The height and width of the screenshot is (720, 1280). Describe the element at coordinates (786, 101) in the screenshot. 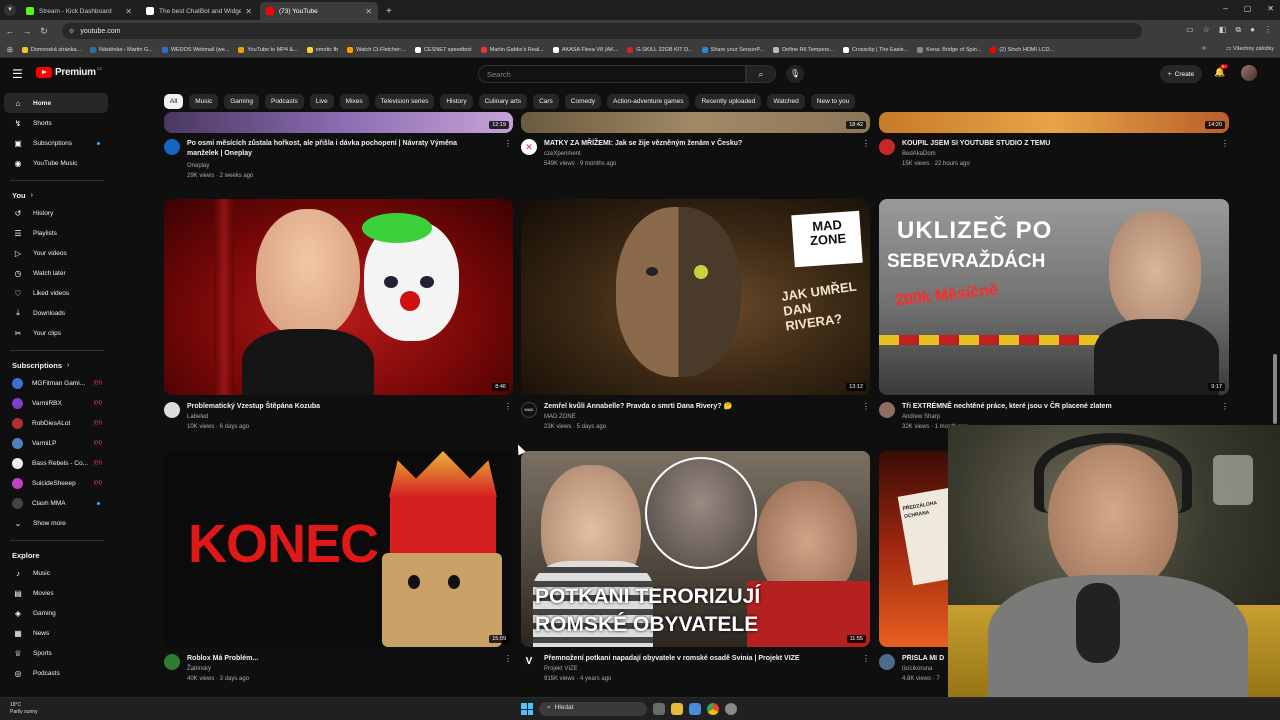

I see `chip-watched: Watched` at that location.